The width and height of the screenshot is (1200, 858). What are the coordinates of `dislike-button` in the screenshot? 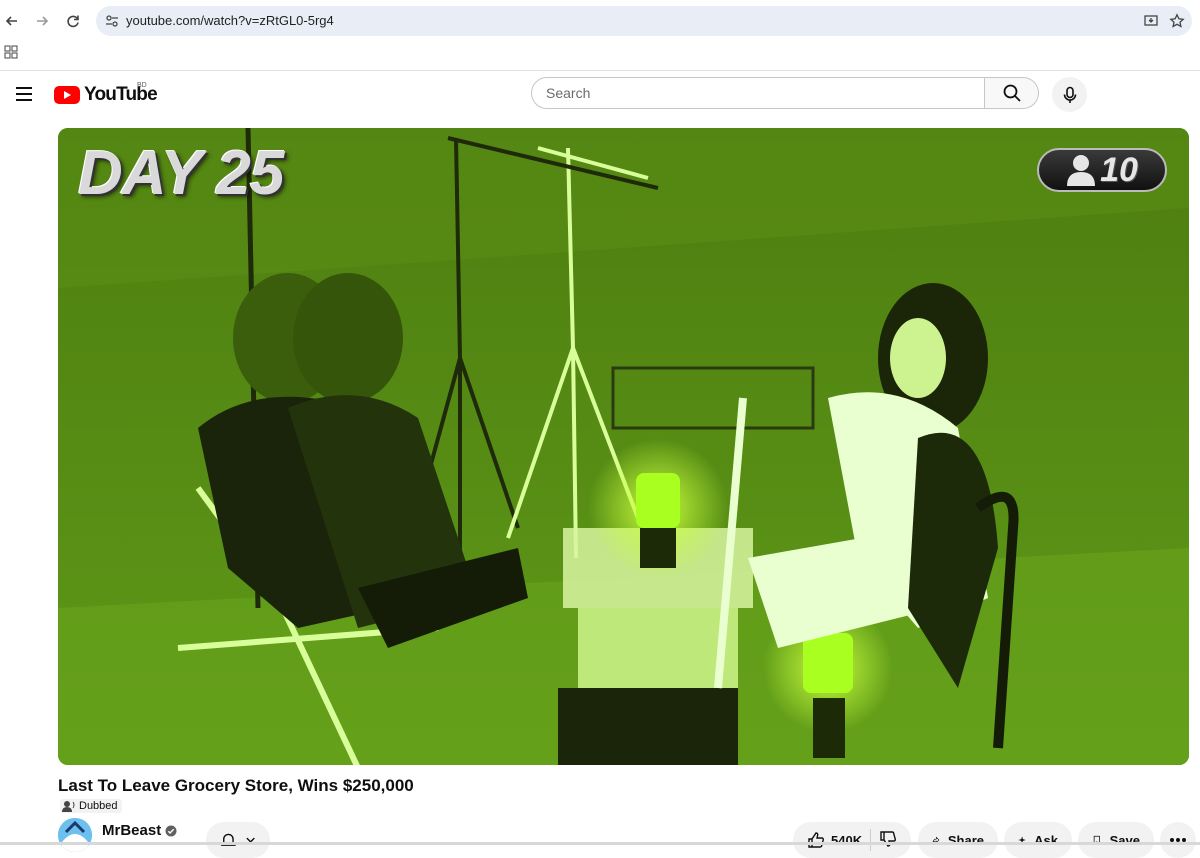 It's located at (888, 840).